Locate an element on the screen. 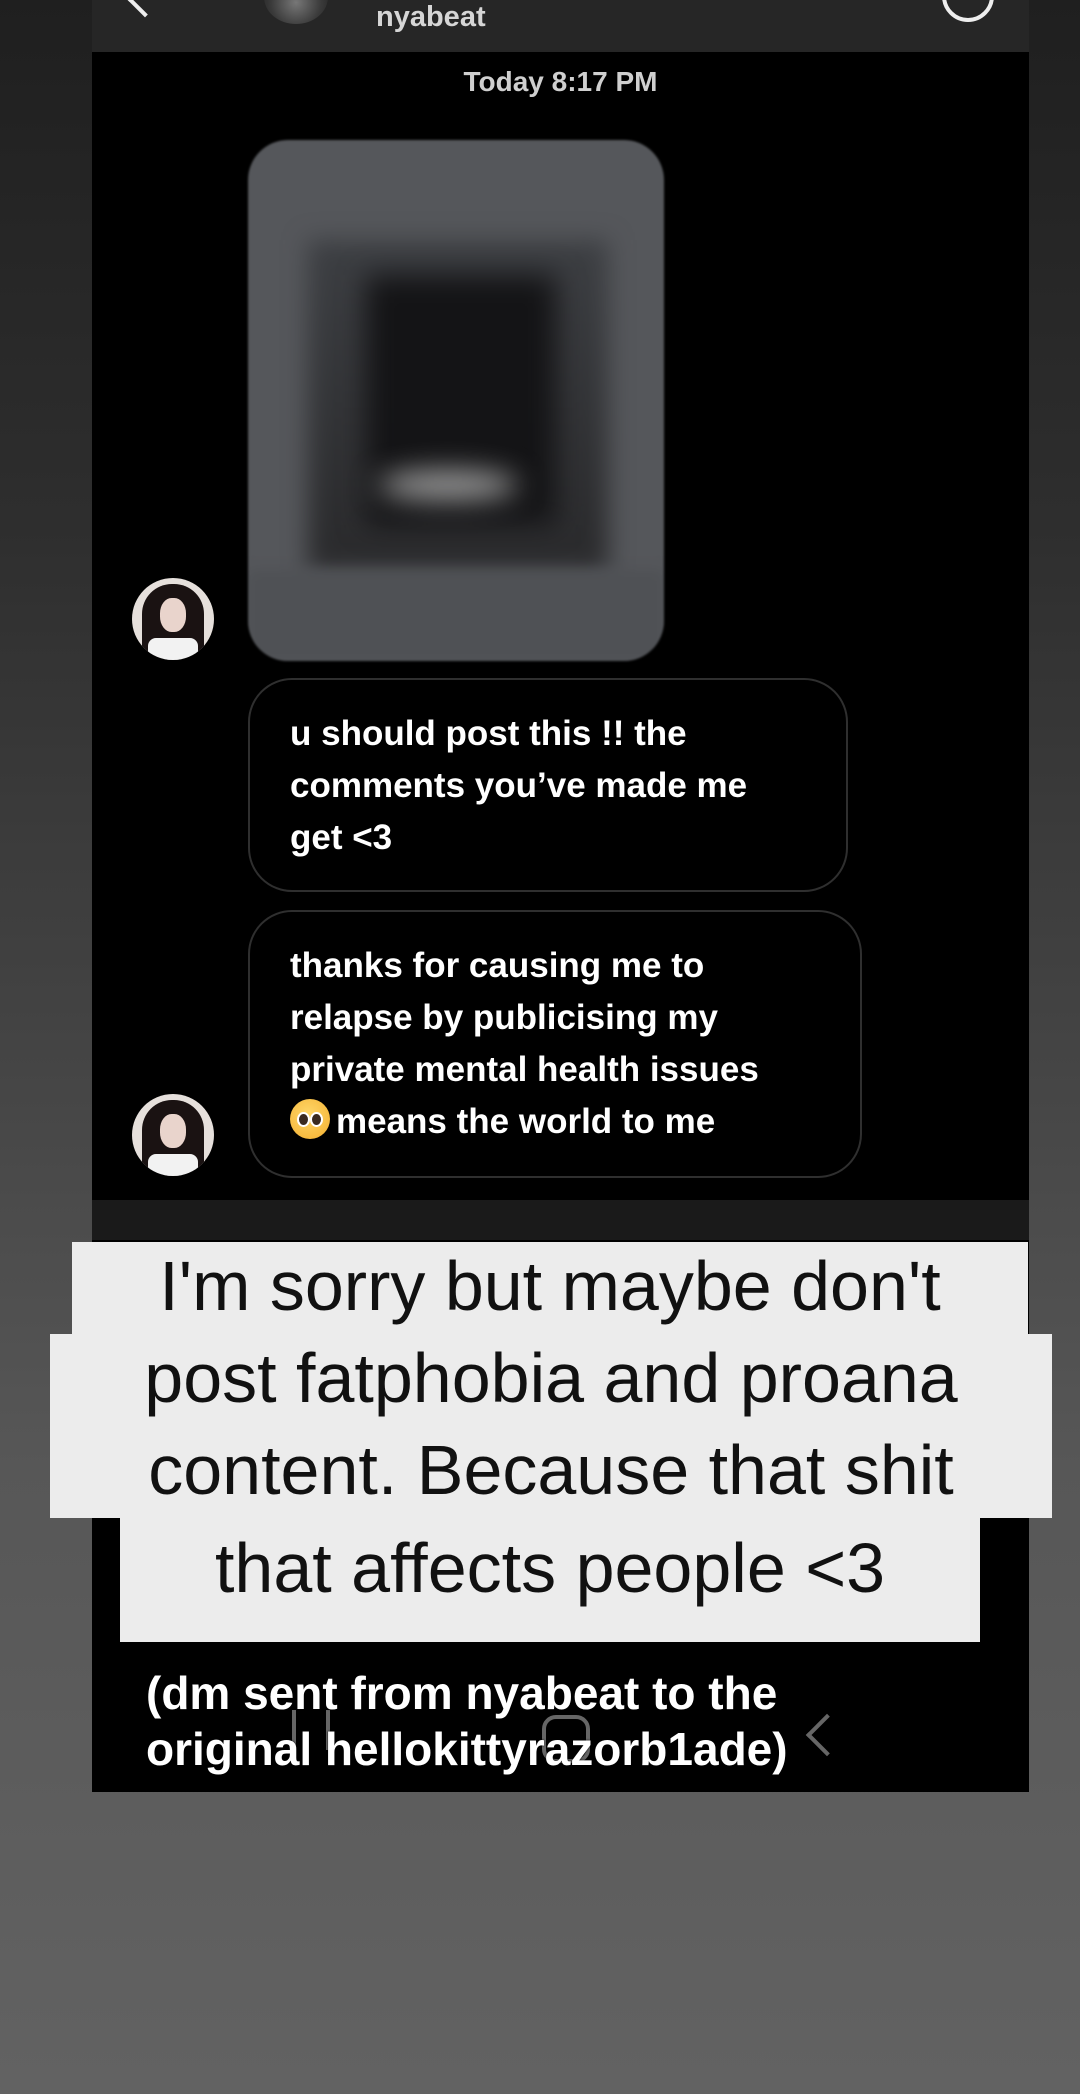 The height and width of the screenshot is (2094, 1080). photo-message is located at coordinates (456, 400).